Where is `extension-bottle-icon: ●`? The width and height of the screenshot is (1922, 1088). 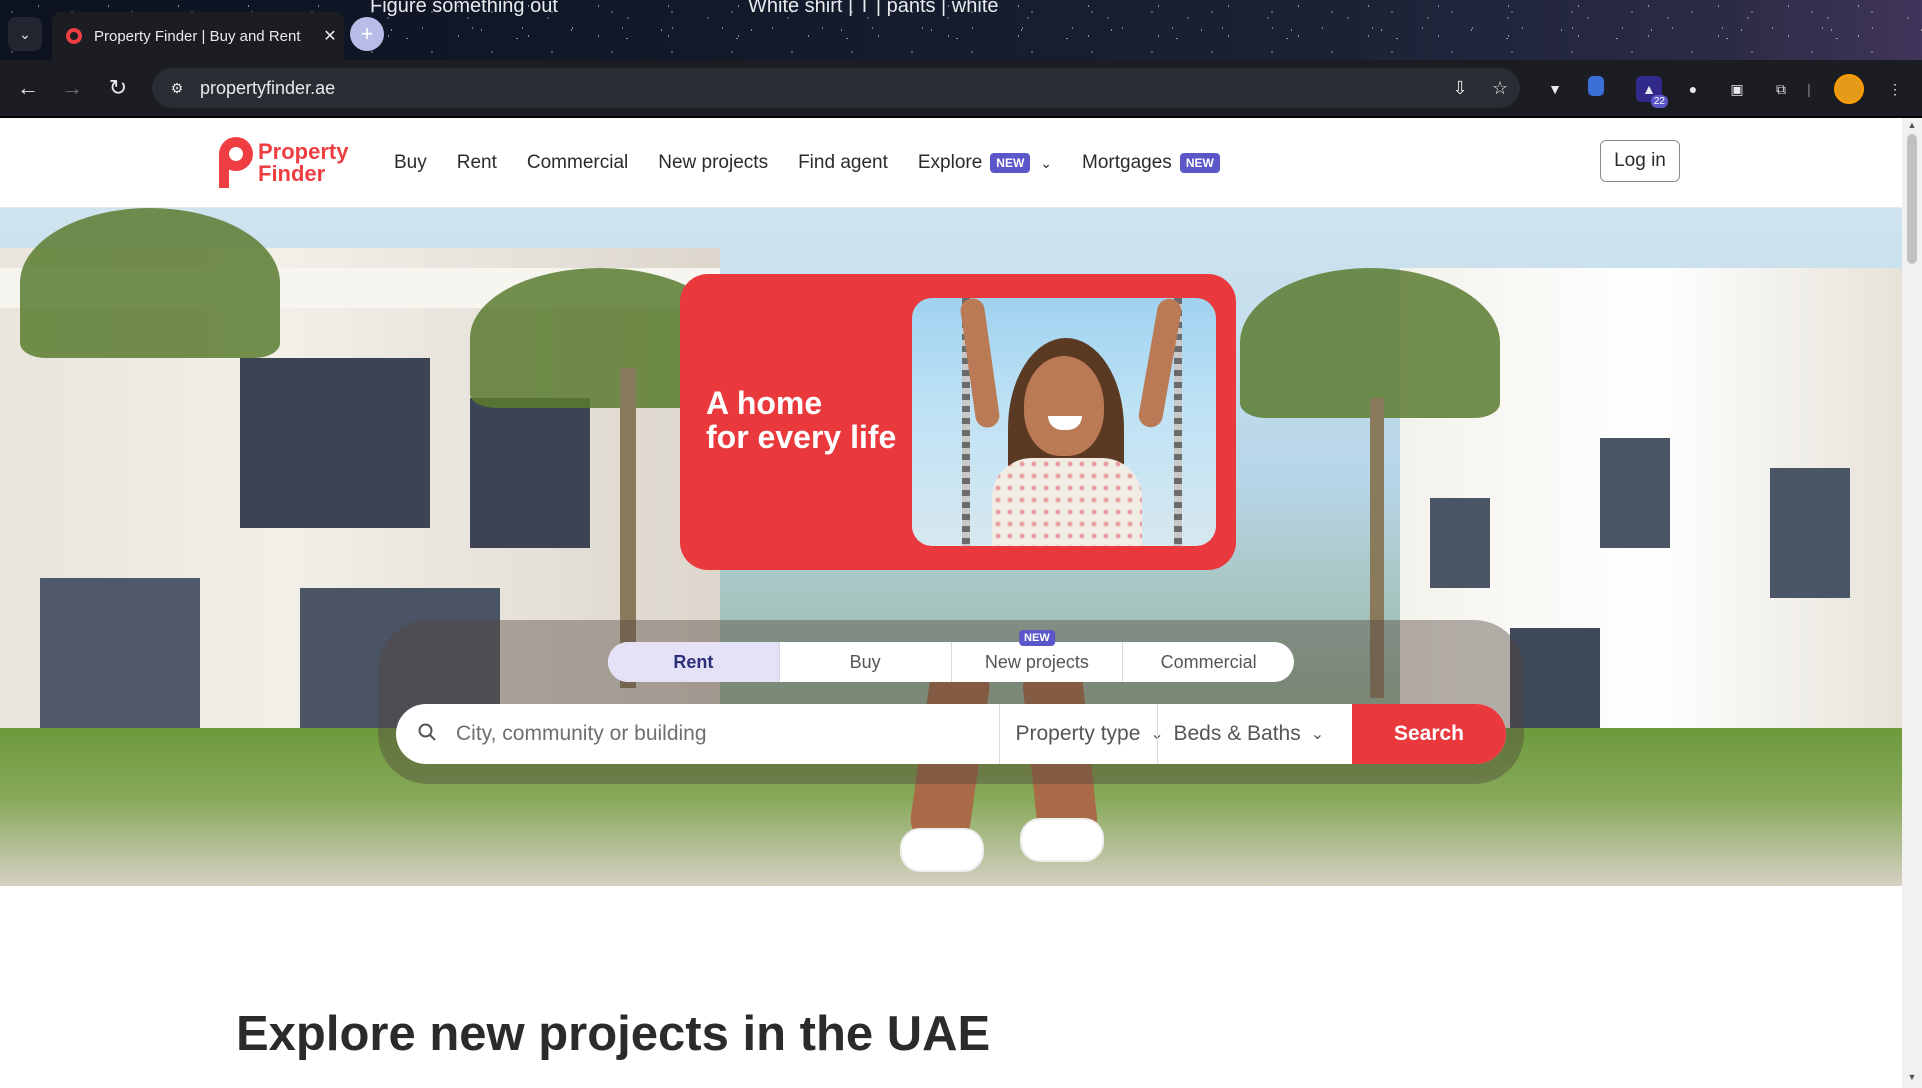
extension-bottle-icon: ● is located at coordinates (1693, 89).